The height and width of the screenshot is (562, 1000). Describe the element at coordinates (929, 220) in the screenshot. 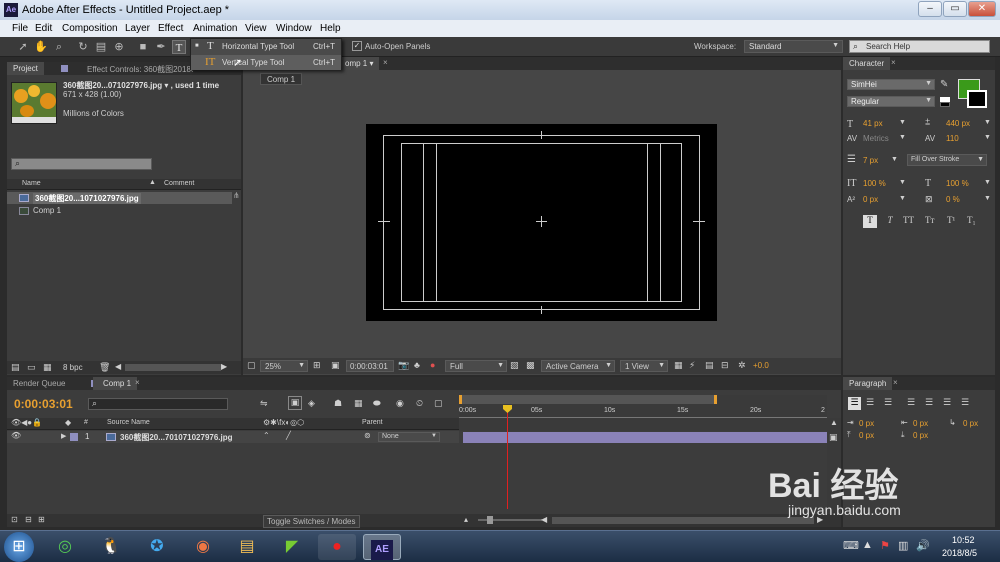

I see `small-caps-button: Tт` at that location.